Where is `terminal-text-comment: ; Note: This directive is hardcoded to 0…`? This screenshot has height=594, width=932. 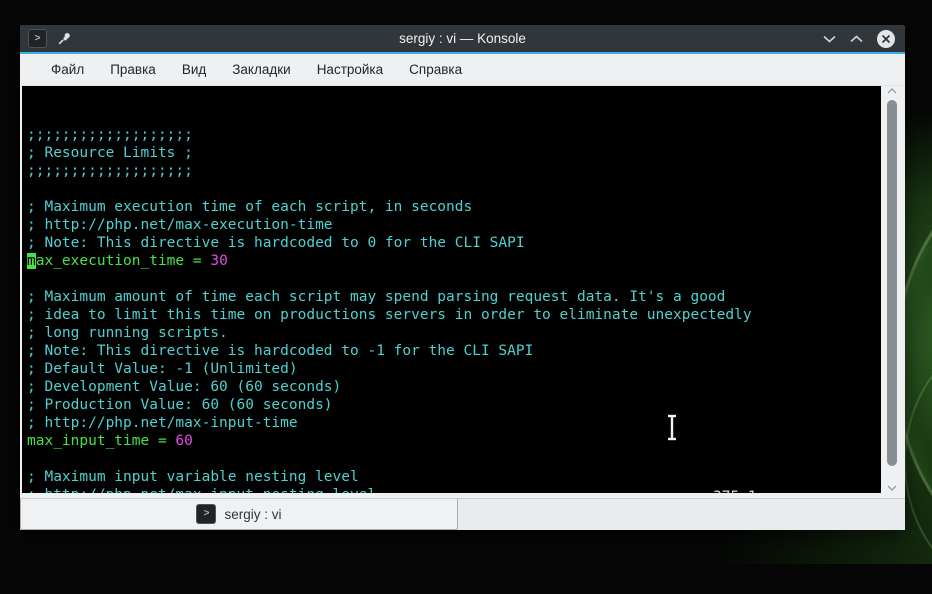 terminal-text-comment: ; Note: This directive is hardcoded to 0… is located at coordinates (276, 243).